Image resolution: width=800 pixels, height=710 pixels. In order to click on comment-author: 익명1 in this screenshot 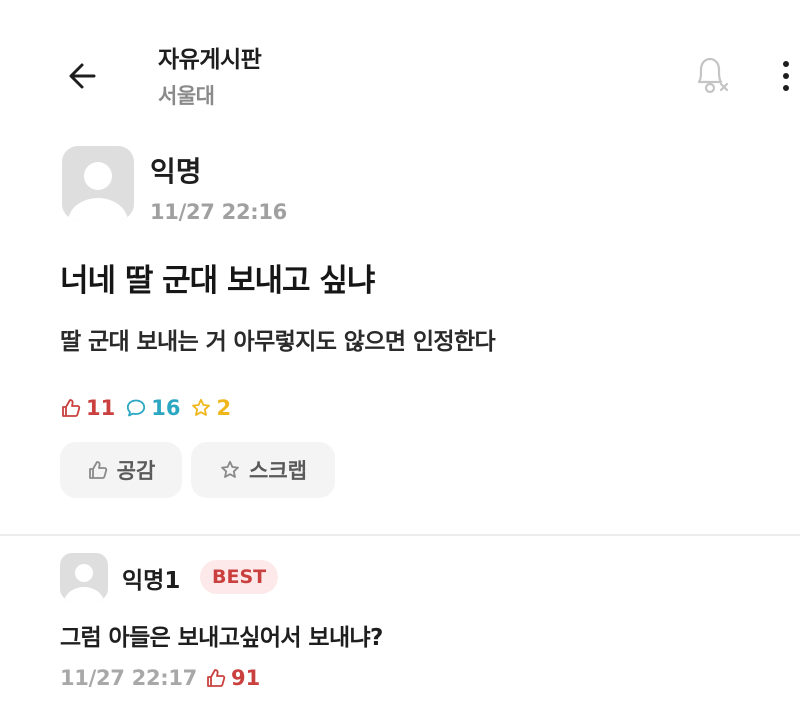, I will do `click(151, 581)`.